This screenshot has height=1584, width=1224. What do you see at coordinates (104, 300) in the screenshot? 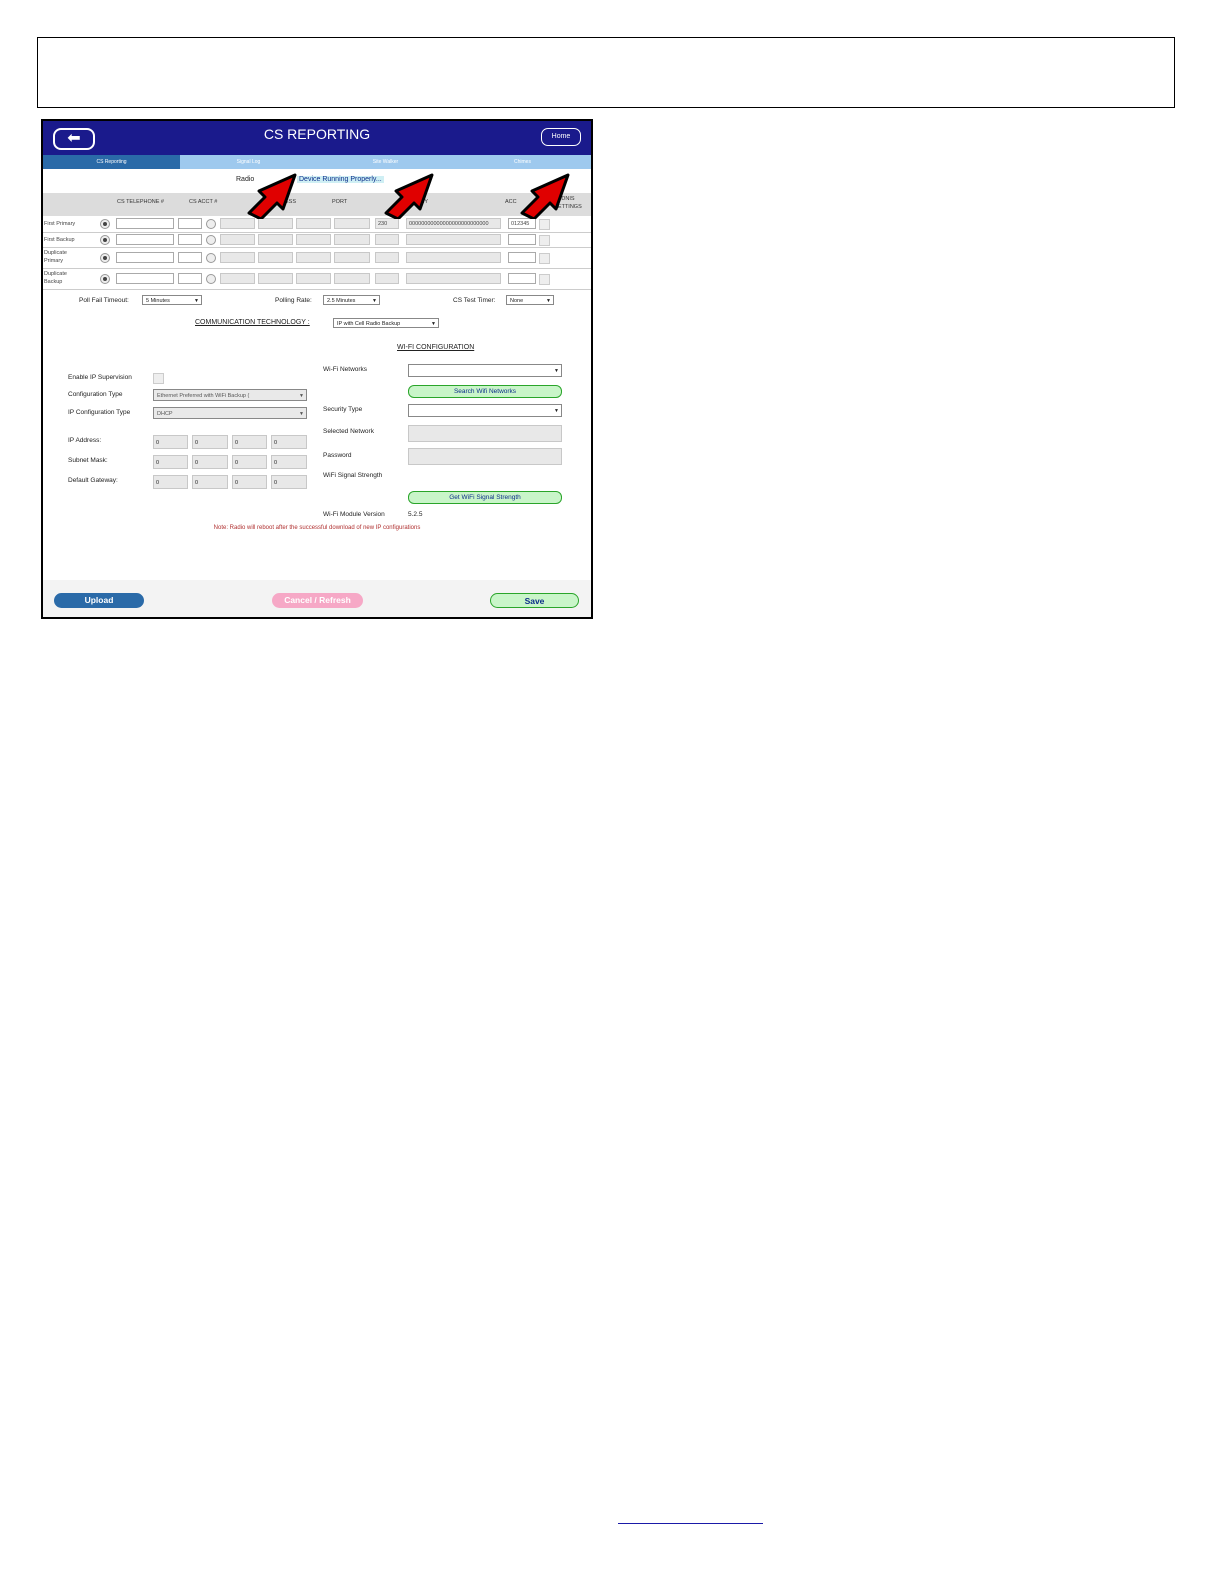
I see `poll-fail-label: Poll Fail Timeout:` at bounding box center [104, 300].